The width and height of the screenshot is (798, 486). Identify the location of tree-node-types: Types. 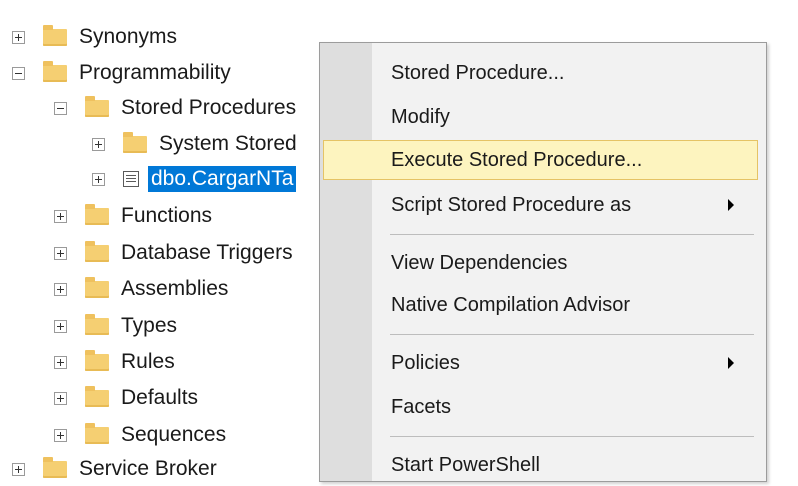
(115, 326).